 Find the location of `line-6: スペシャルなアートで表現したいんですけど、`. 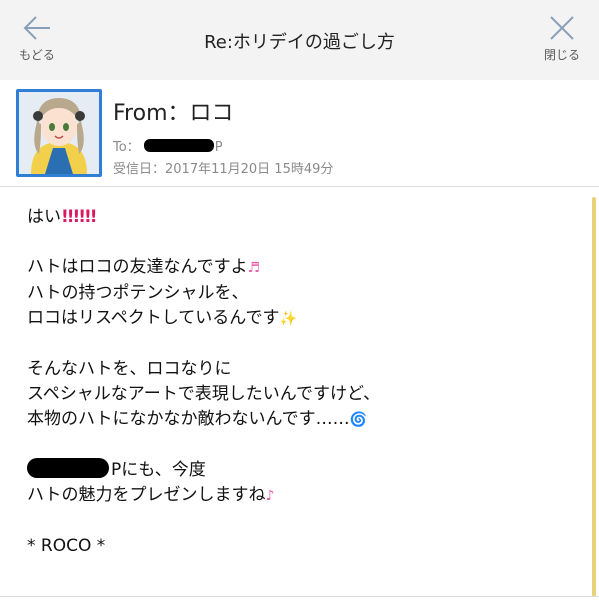

line-6: スペシャルなアートで表現したいんですけど、 is located at coordinates (204, 394).